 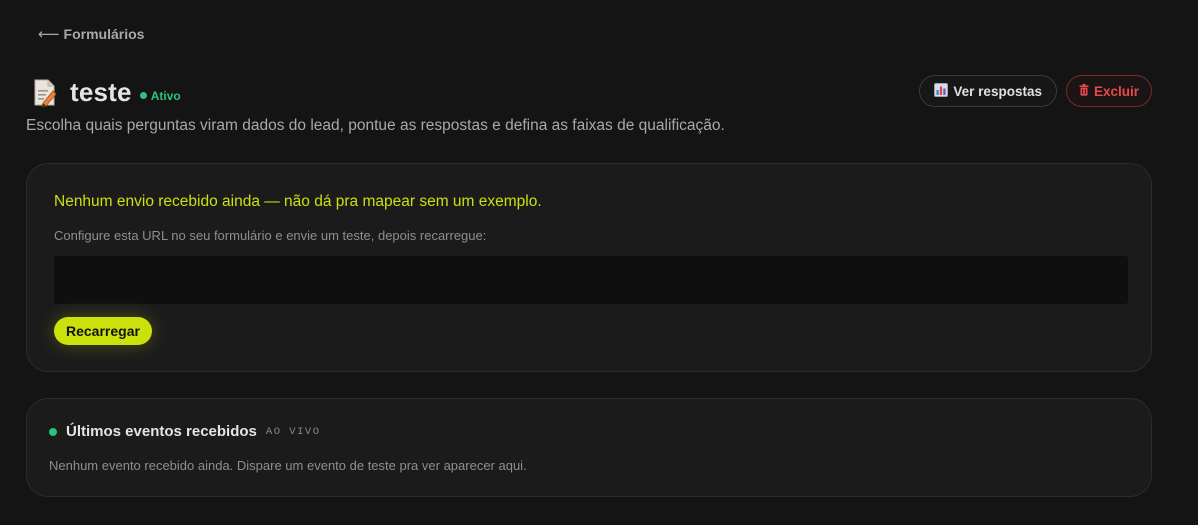 I want to click on back-arrow-icon: ⟵, so click(x=49, y=34).